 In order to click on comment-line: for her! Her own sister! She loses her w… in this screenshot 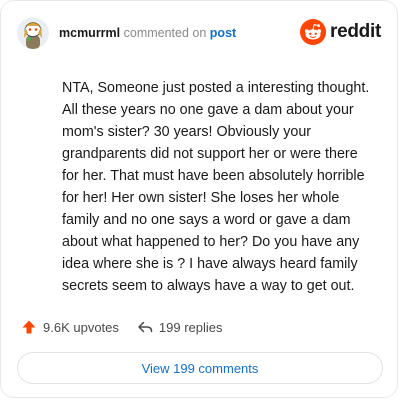, I will do `click(201, 198)`.